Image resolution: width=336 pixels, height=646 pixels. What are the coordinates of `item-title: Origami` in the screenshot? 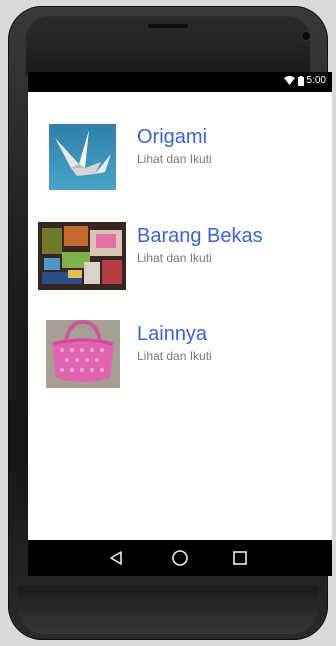 It's located at (172, 137).